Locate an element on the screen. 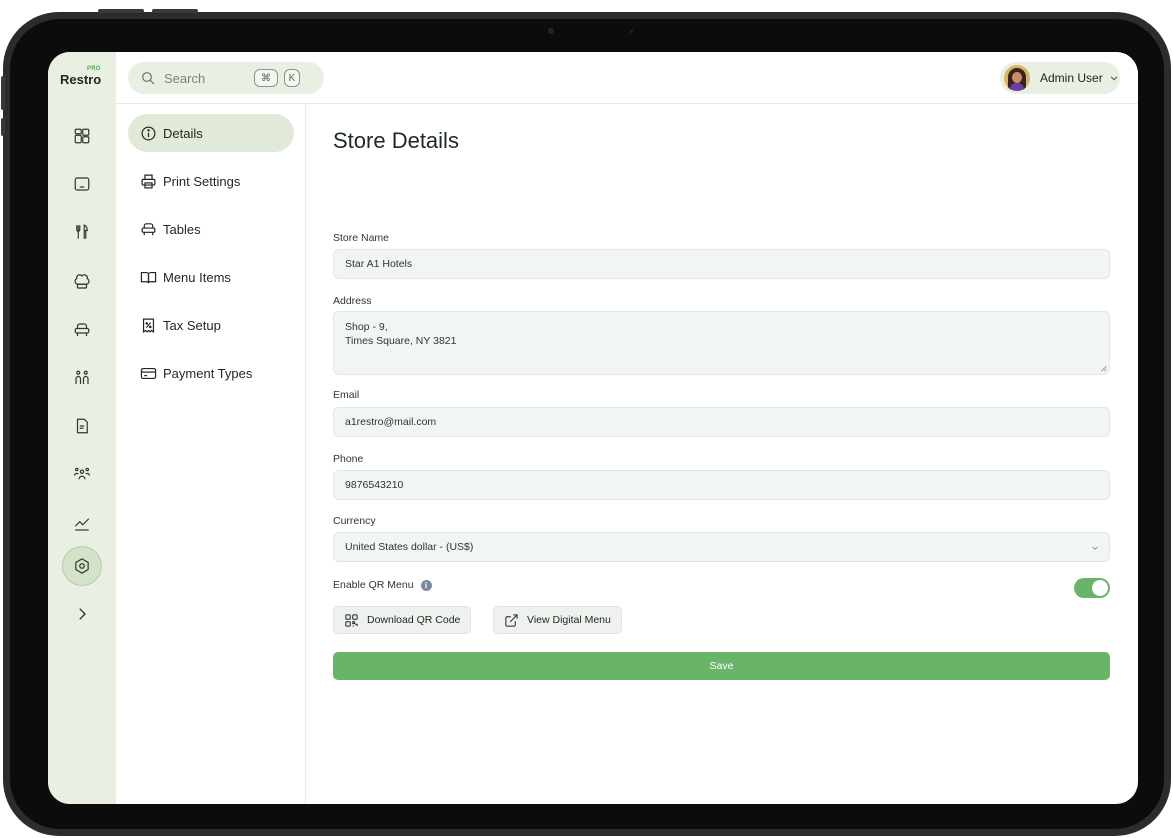 The width and height of the screenshot is (1173, 838). phone-label: Phone is located at coordinates (348, 459).